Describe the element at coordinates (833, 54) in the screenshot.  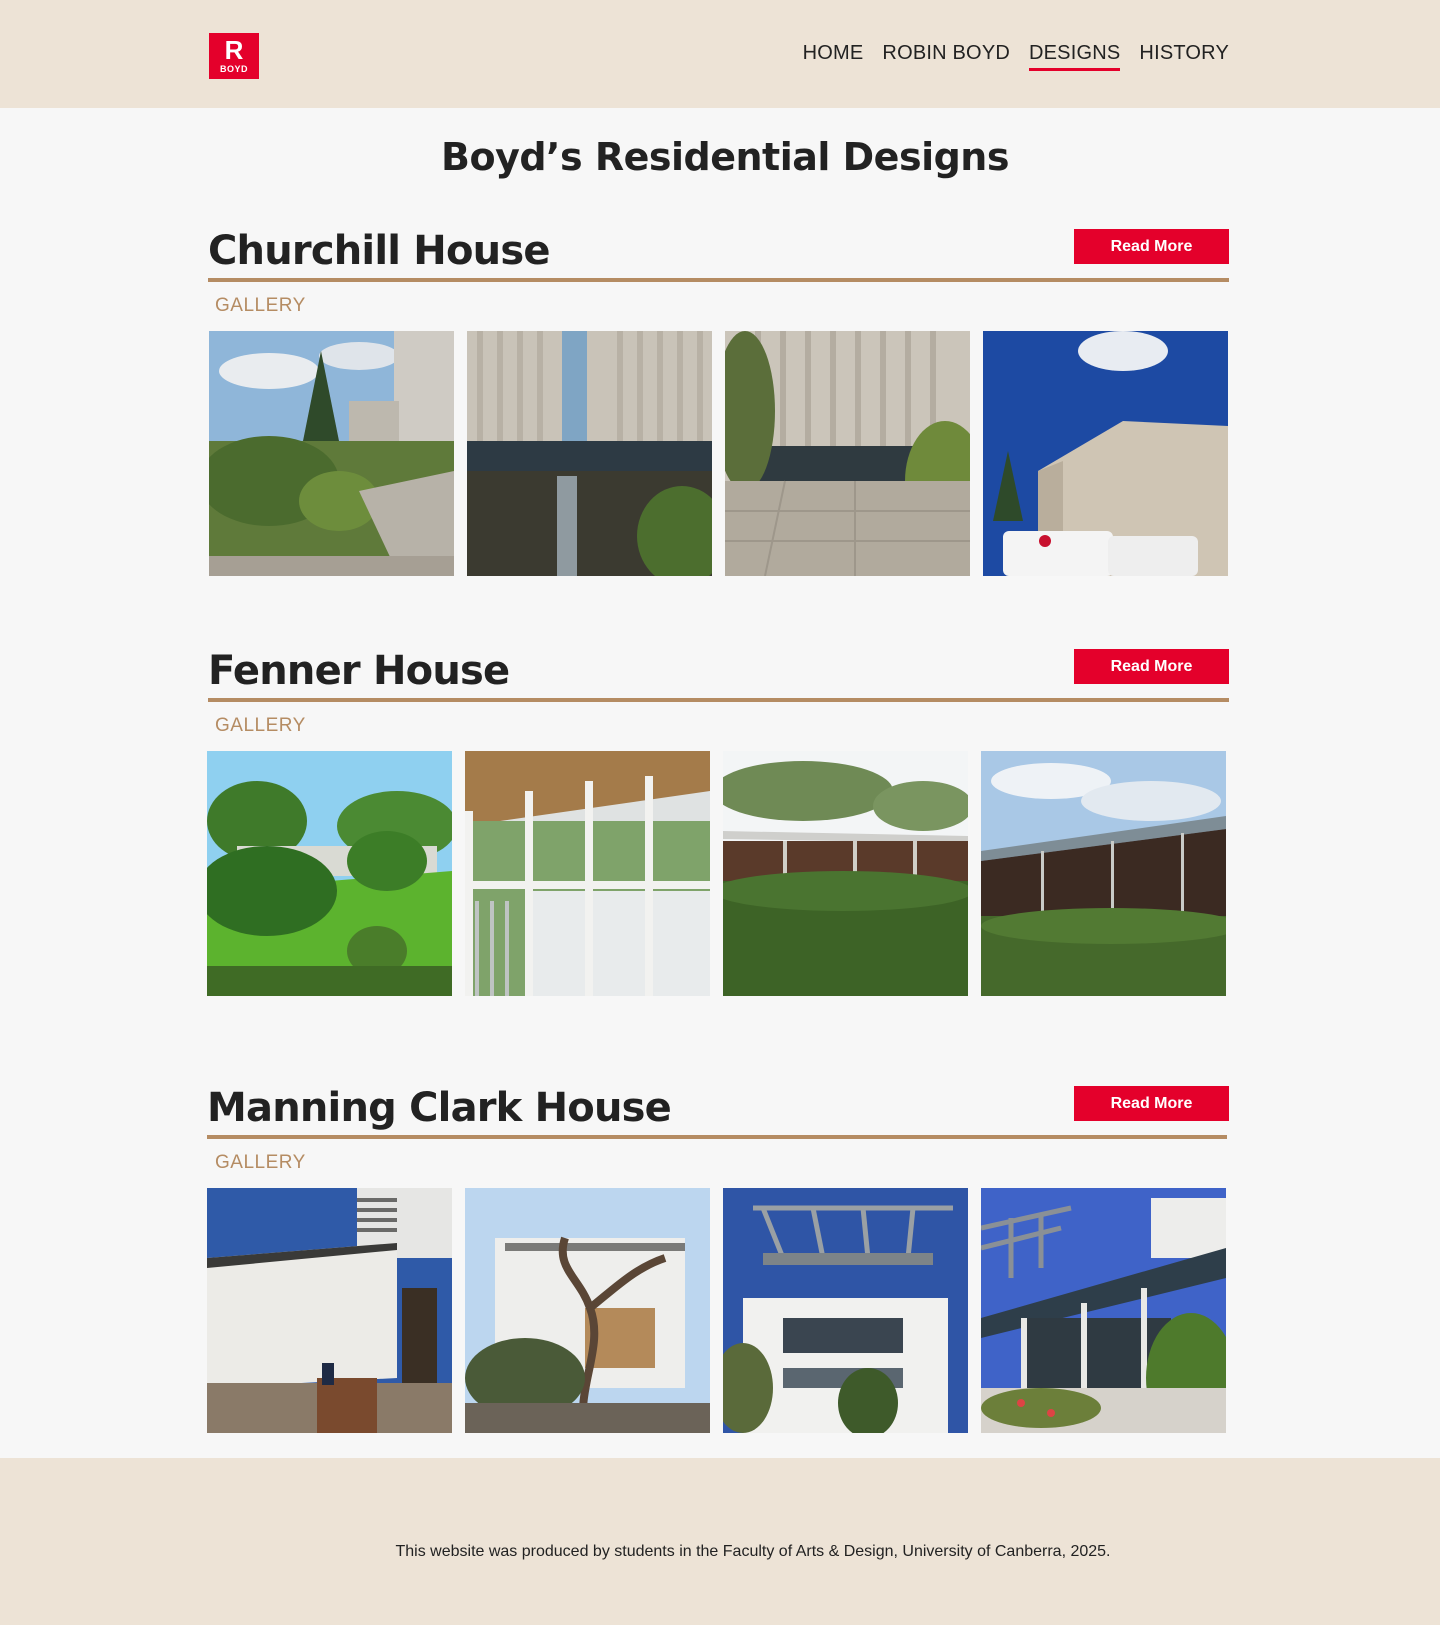
I see `nav-home: HOME` at that location.